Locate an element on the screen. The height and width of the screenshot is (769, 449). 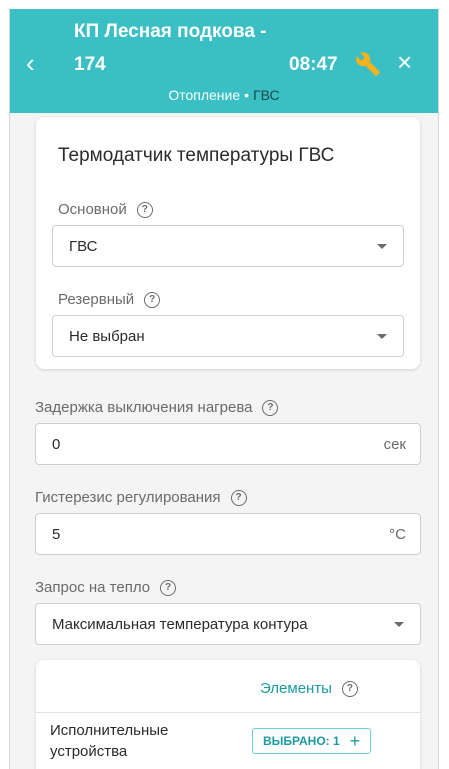
breadcrumb-current: ГВС is located at coordinates (266, 95).